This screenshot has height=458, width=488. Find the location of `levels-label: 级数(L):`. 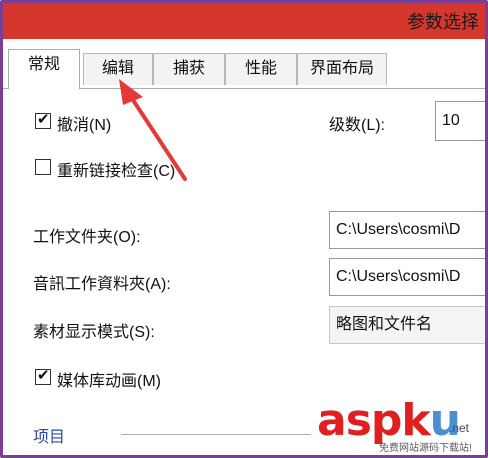

levels-label: 级数(L): is located at coordinates (357, 125).